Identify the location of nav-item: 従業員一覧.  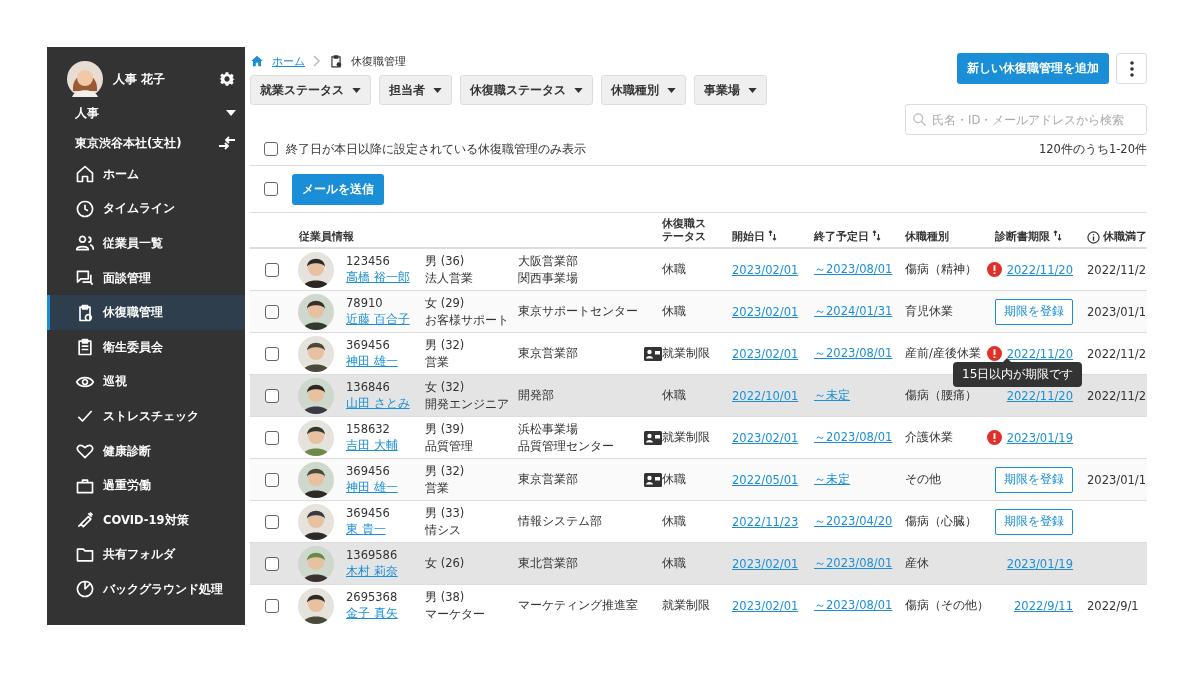
(146, 243).